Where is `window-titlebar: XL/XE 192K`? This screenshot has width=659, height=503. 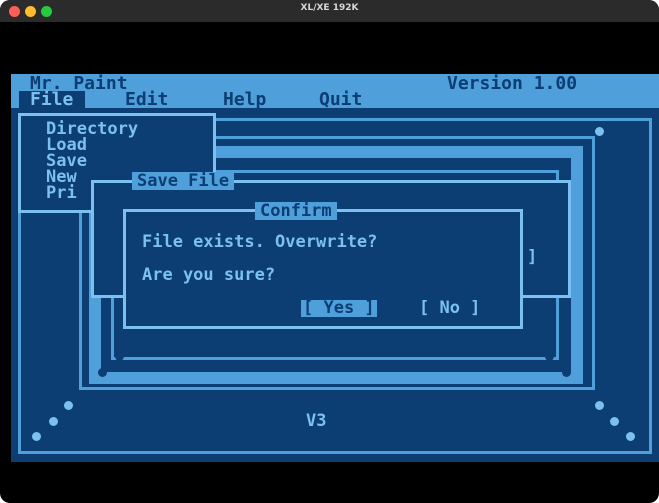
window-titlebar: XL/XE 192K is located at coordinates (329, 11).